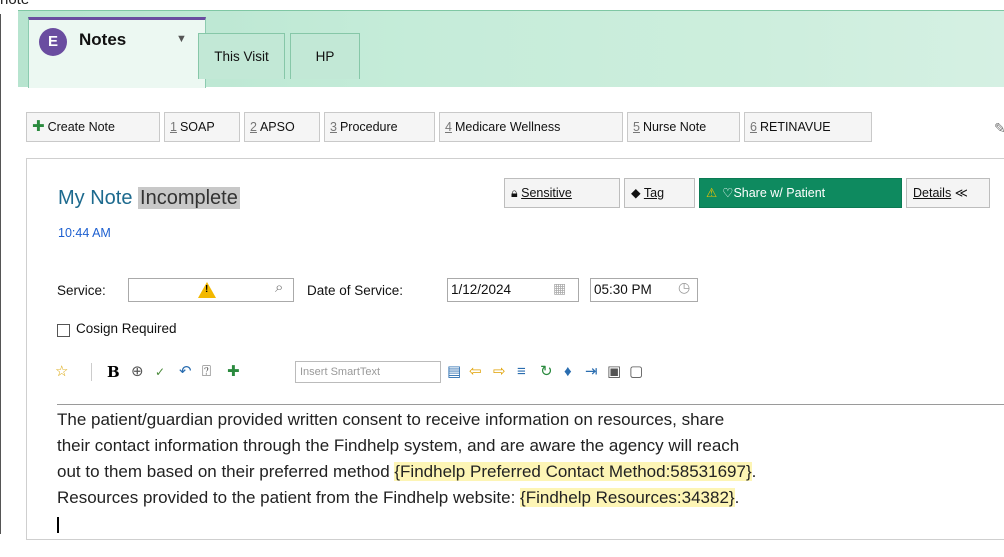 This screenshot has width=1004, height=557. I want to click on shortcut-number: 3, so click(333, 127).